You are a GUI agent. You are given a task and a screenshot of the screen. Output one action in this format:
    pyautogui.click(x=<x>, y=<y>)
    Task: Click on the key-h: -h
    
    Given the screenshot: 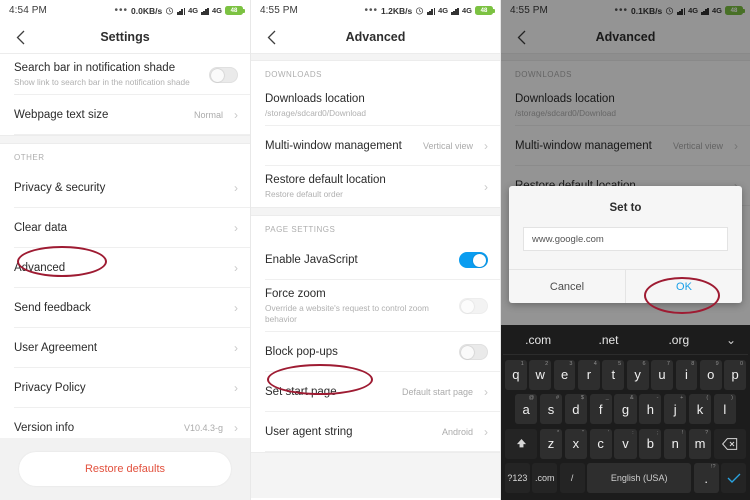 What is the action you would take?
    pyautogui.click(x=650, y=409)
    